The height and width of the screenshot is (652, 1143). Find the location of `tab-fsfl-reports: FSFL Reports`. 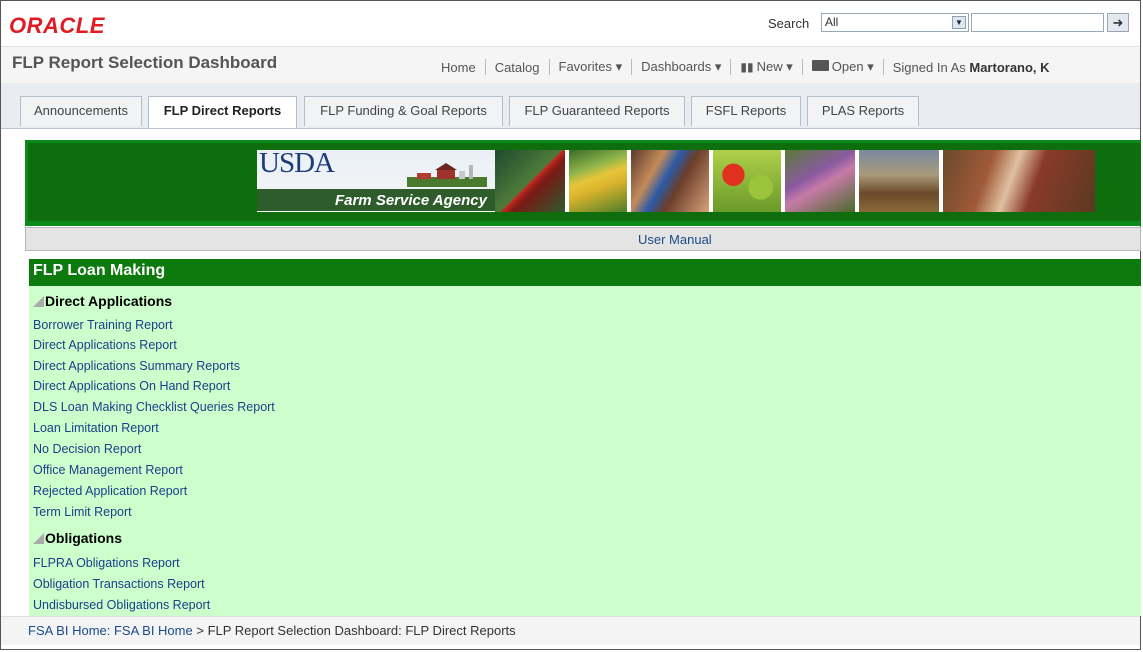

tab-fsfl-reports: FSFL Reports is located at coordinates (746, 111).